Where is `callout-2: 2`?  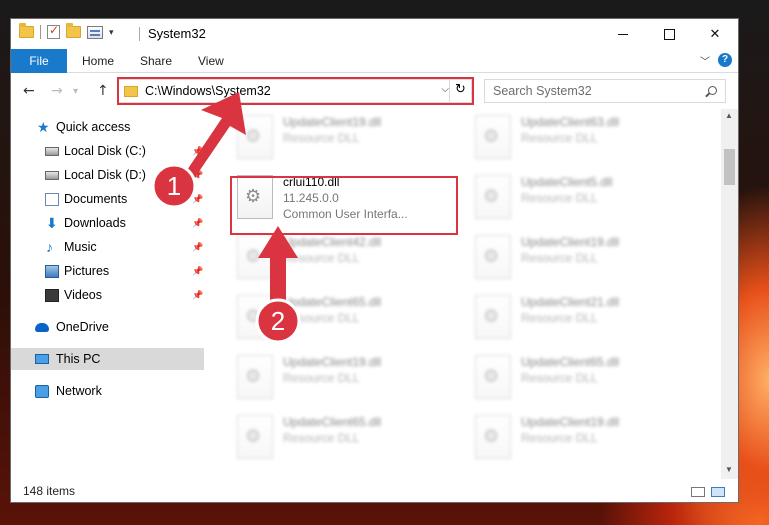 callout-2: 2 is located at coordinates (278, 285).